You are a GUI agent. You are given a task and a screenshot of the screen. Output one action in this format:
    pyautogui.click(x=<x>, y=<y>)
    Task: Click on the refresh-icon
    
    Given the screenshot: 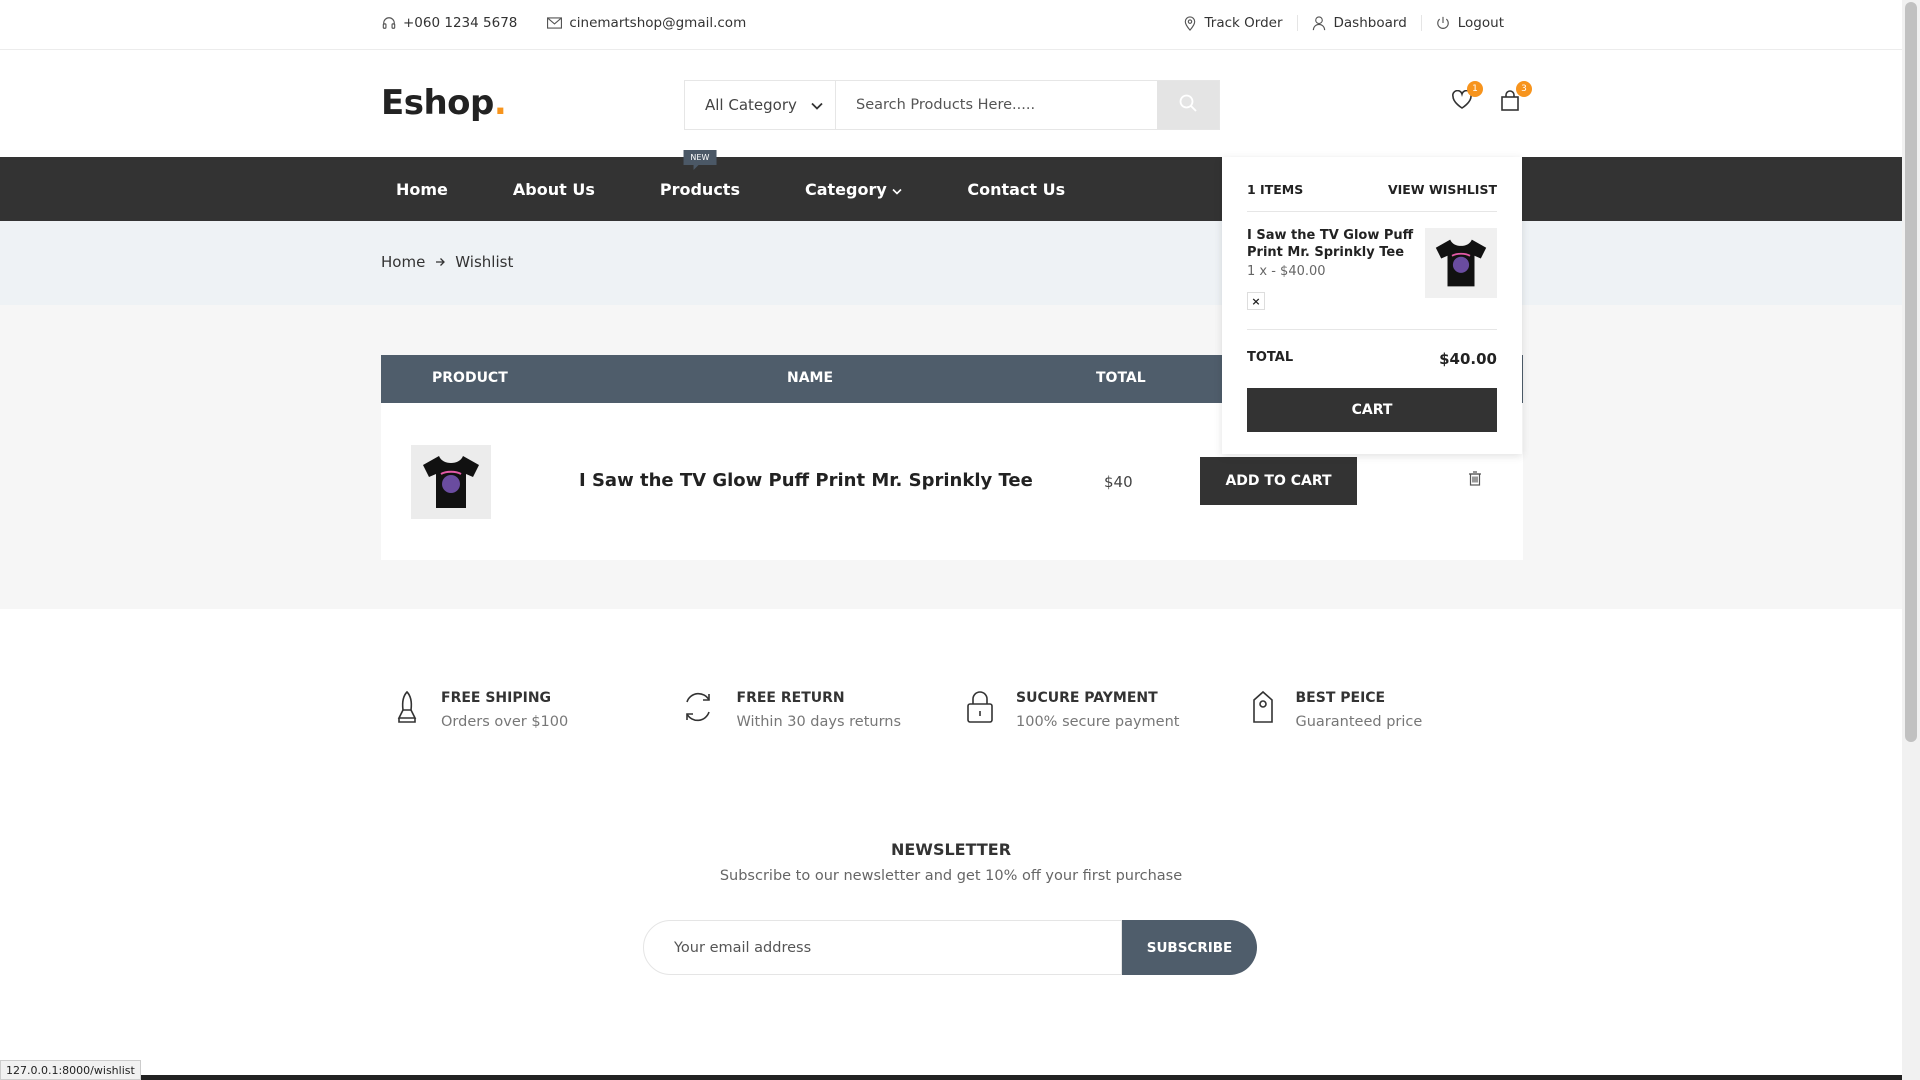 What is the action you would take?
    pyautogui.click(x=698, y=709)
    